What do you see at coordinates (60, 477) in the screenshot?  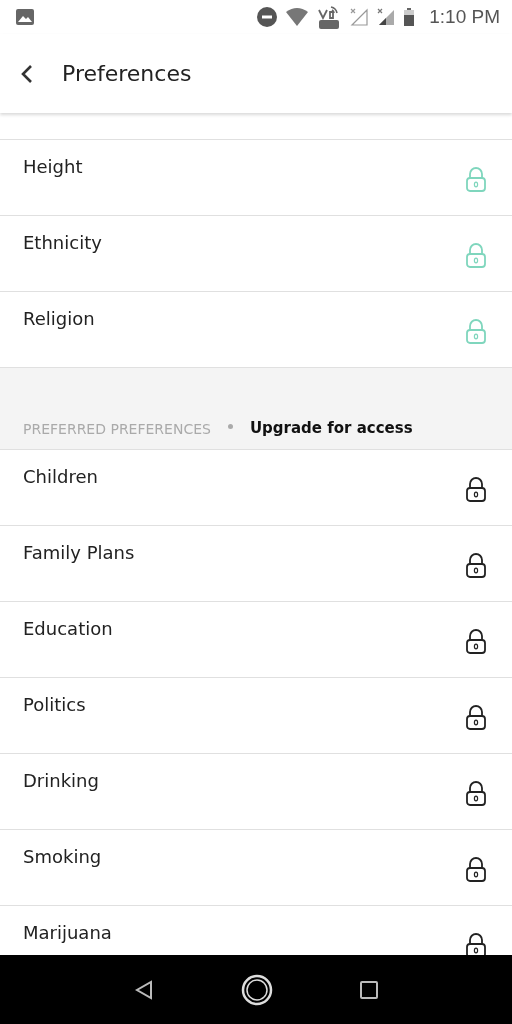 I see `row-label: Children` at bounding box center [60, 477].